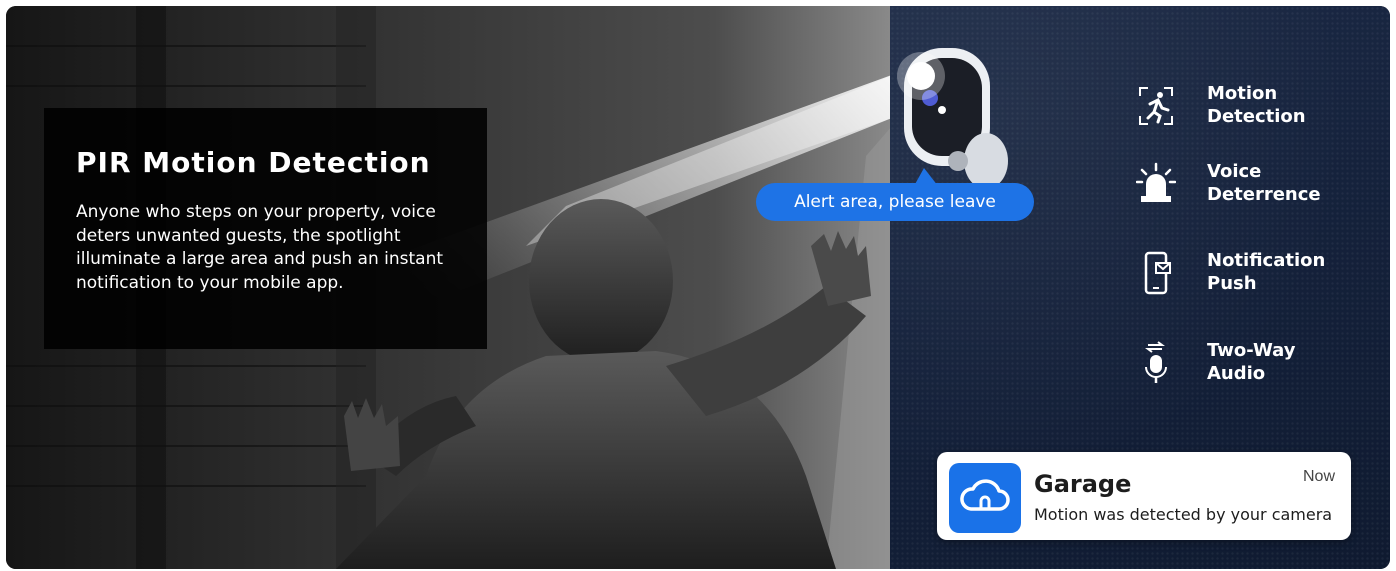 The width and height of the screenshot is (1396, 571). I want to click on feature-motion-detection: Motion Detection, so click(1246, 107).